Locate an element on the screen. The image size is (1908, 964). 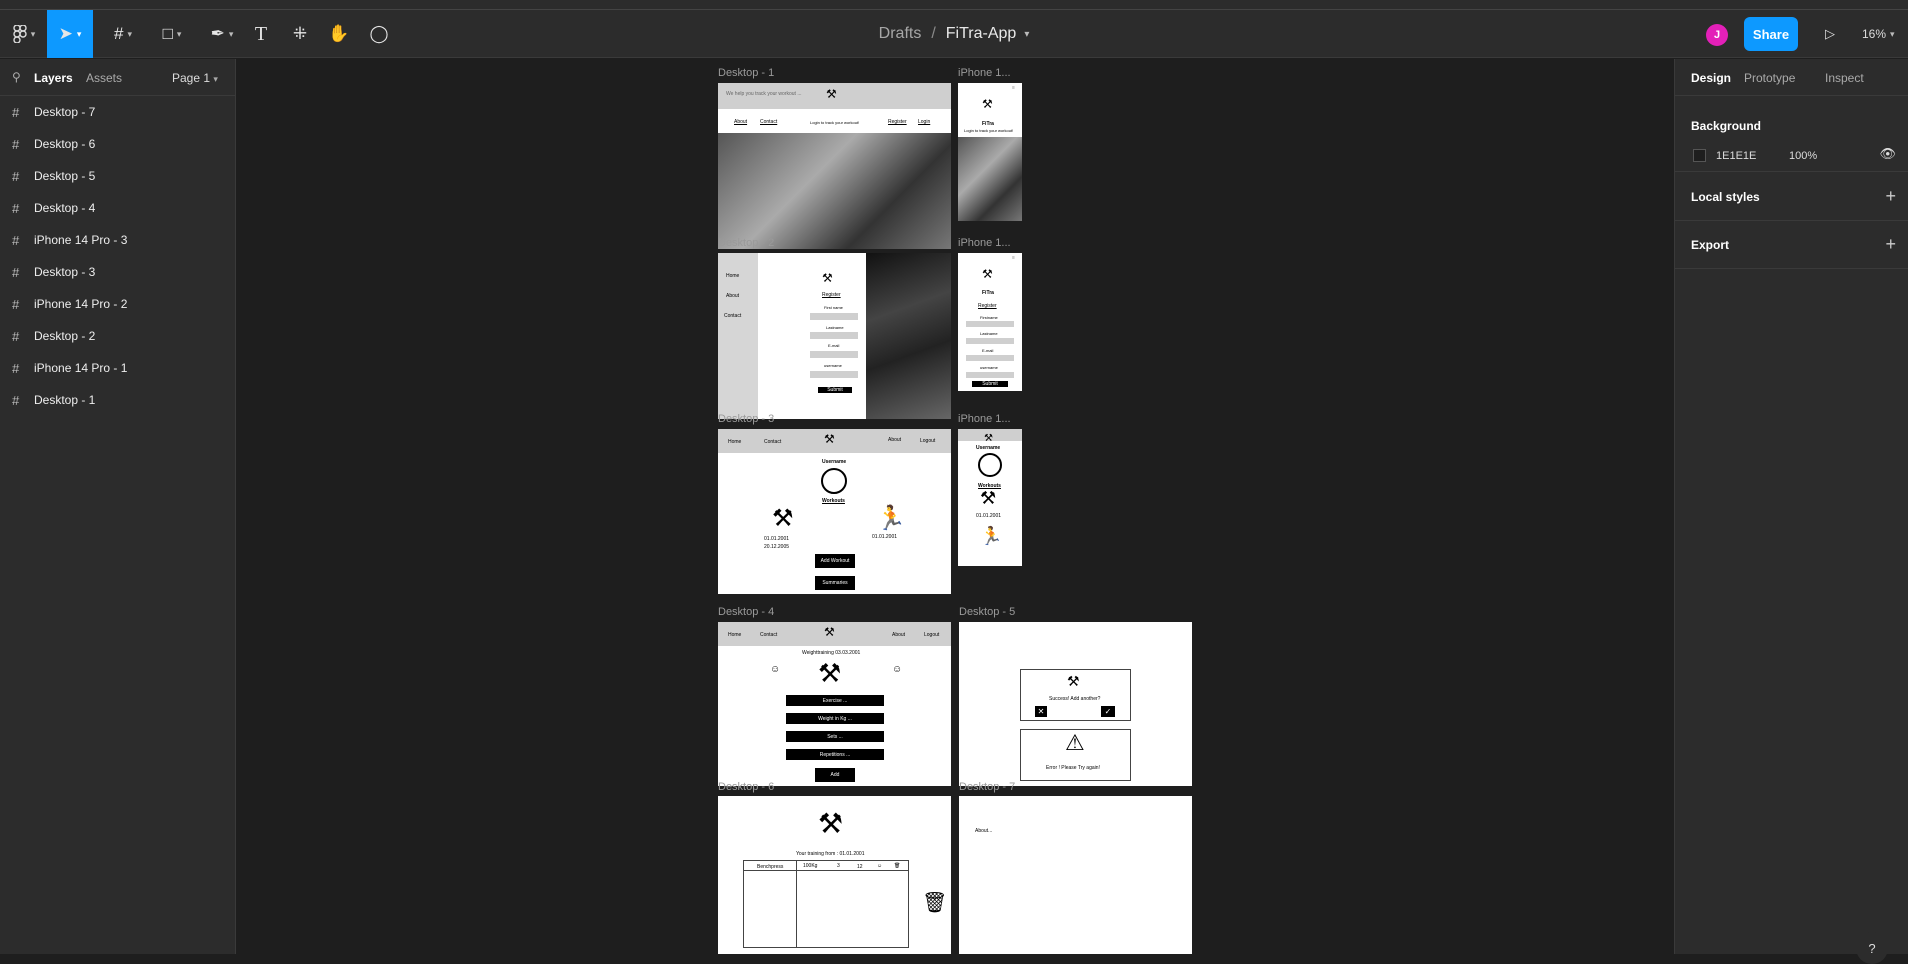
hand-tool-button: ✋ is located at coordinates (339, 34).